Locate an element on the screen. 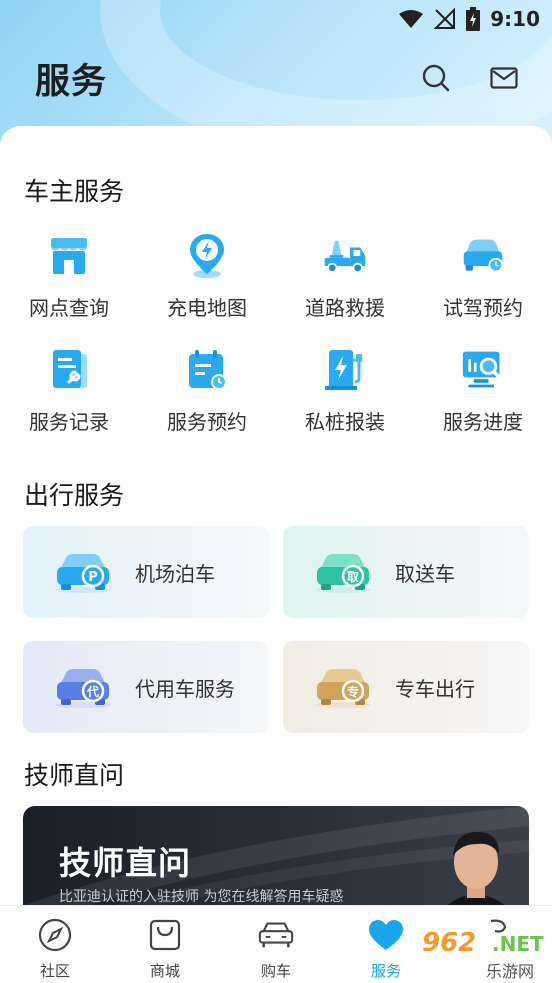 Image resolution: width=552 pixels, height=983 pixels. service-item-outlet-search: 网点查询 is located at coordinates (69, 280).